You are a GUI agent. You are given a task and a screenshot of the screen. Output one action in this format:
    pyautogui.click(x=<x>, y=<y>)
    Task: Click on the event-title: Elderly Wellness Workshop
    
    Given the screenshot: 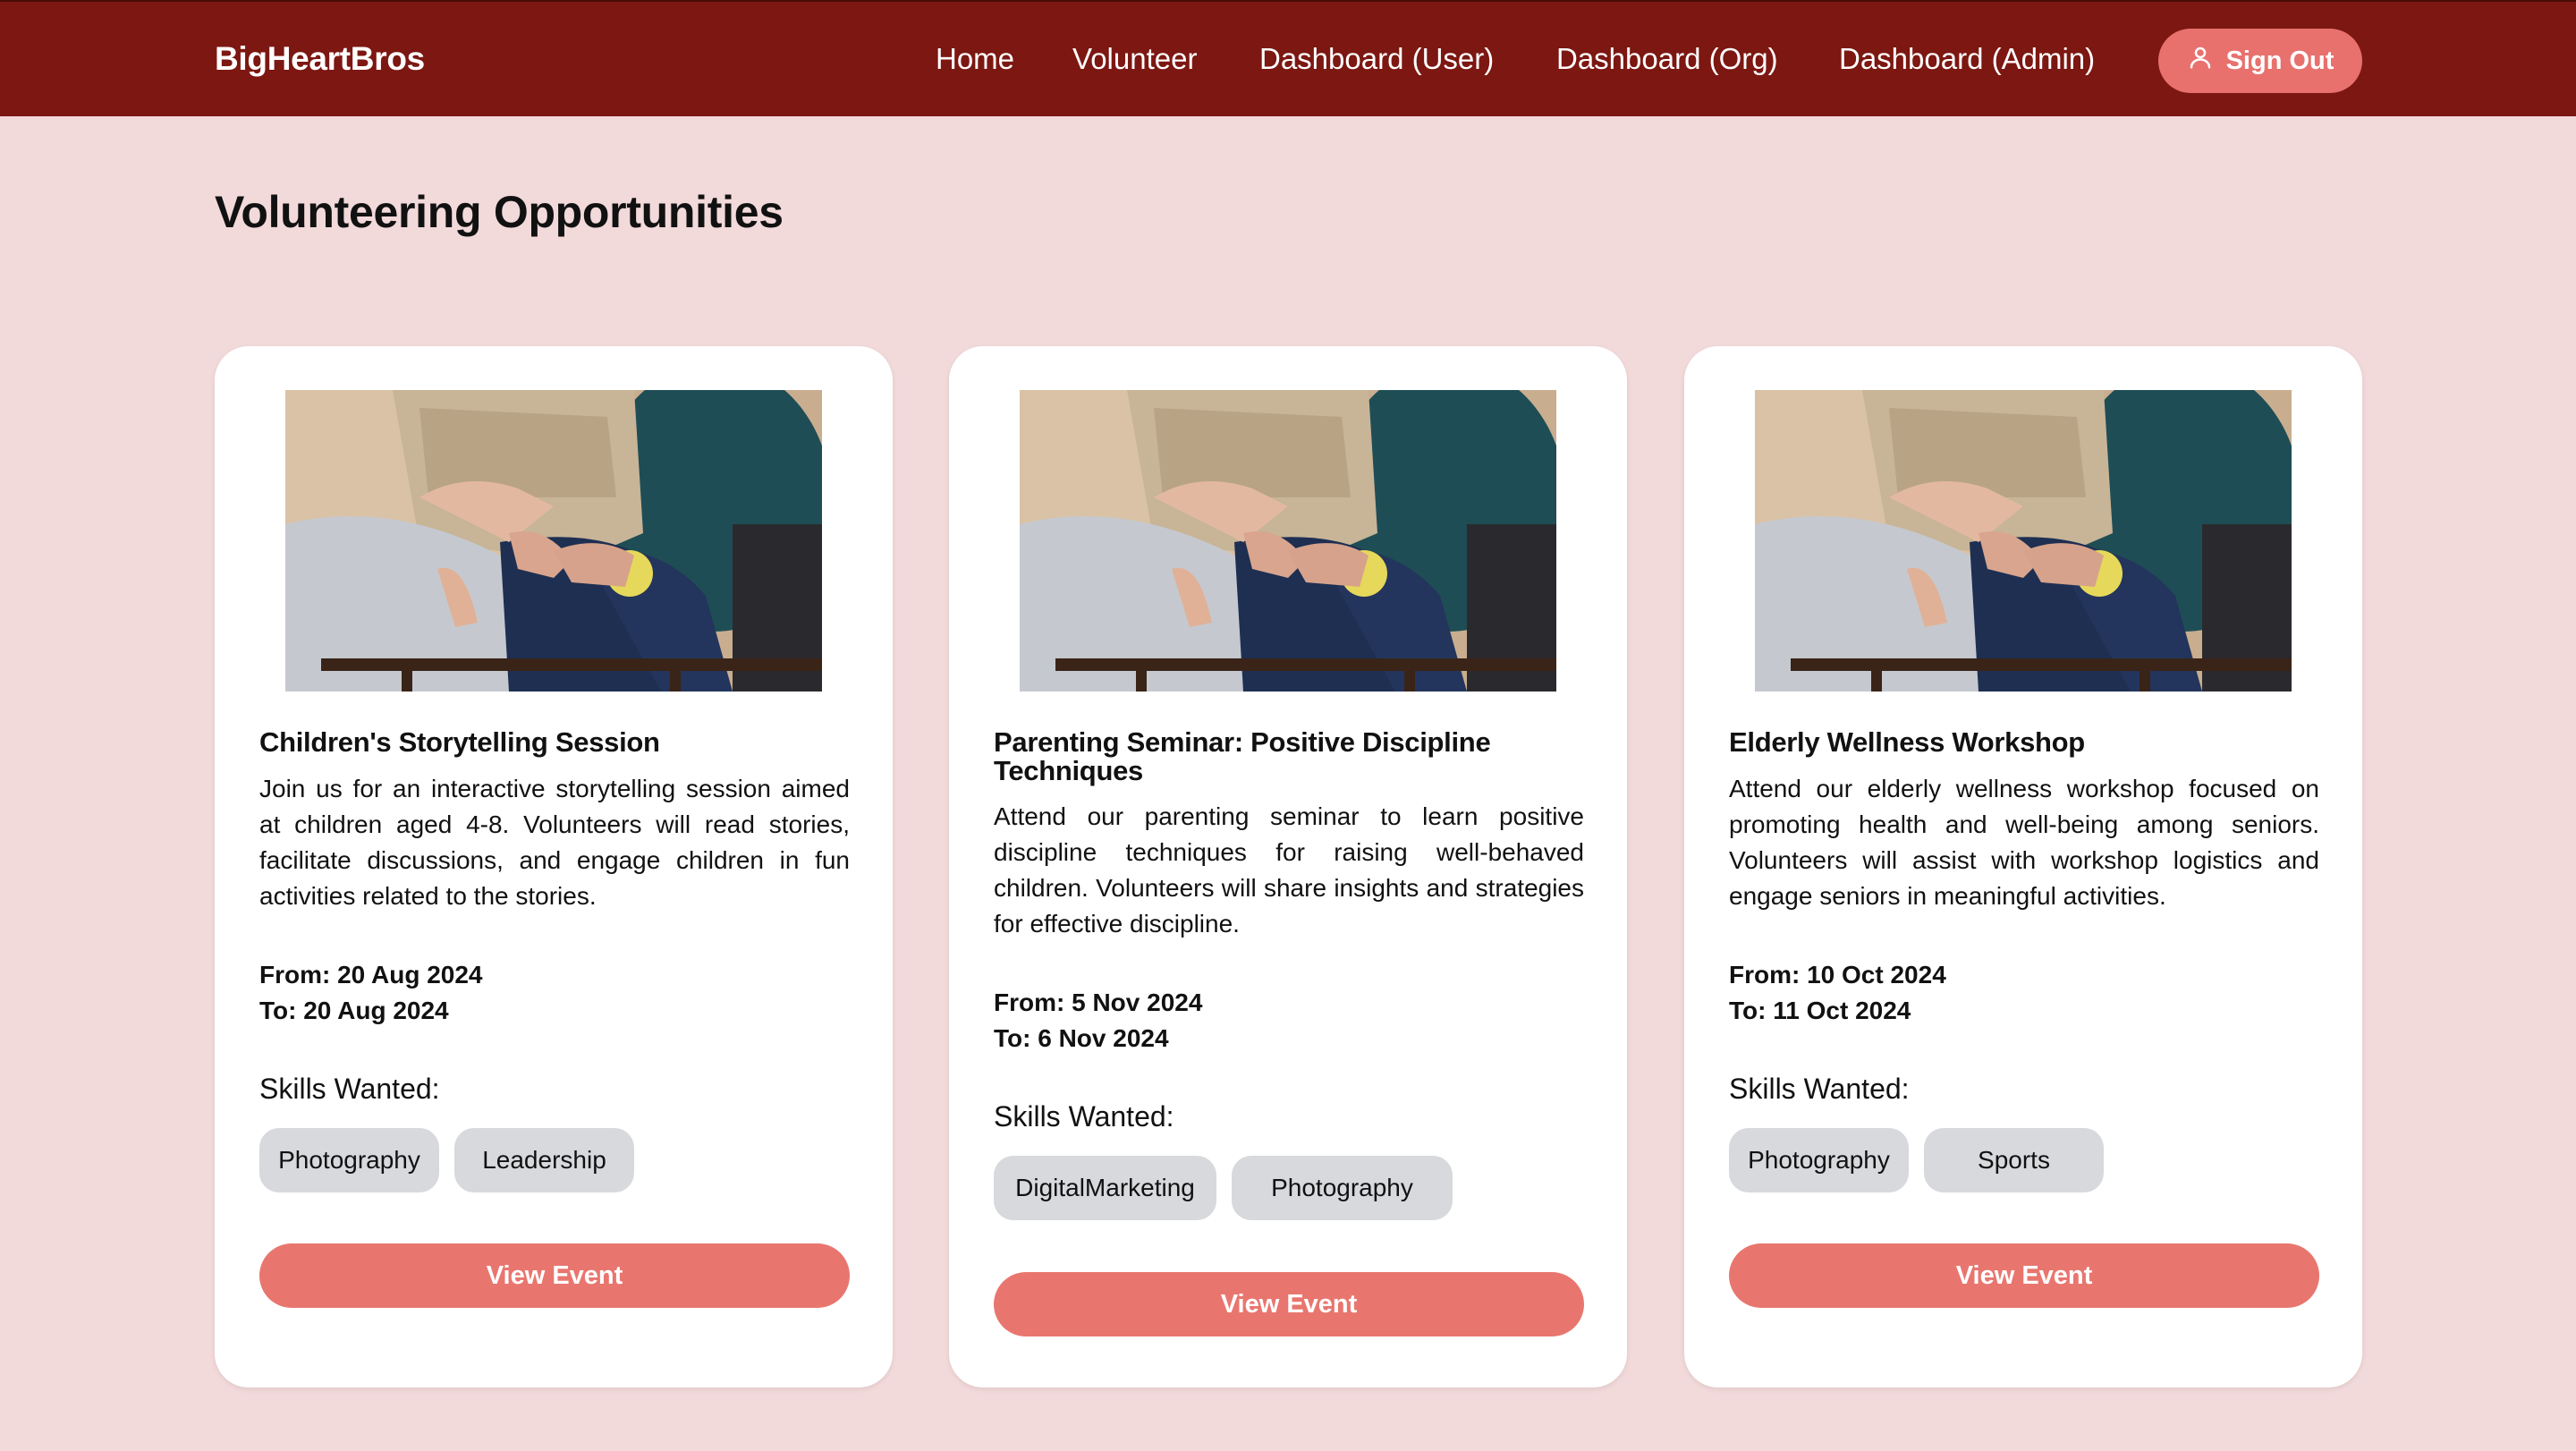 What is the action you would take?
    pyautogui.click(x=1907, y=742)
    